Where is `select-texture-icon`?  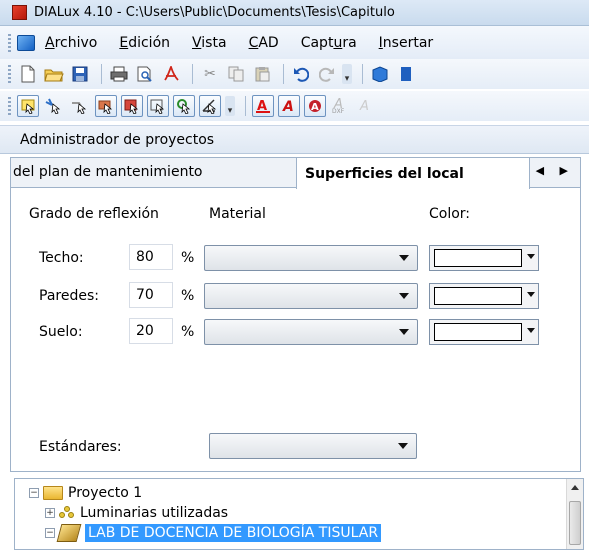 select-texture-icon is located at coordinates (132, 106).